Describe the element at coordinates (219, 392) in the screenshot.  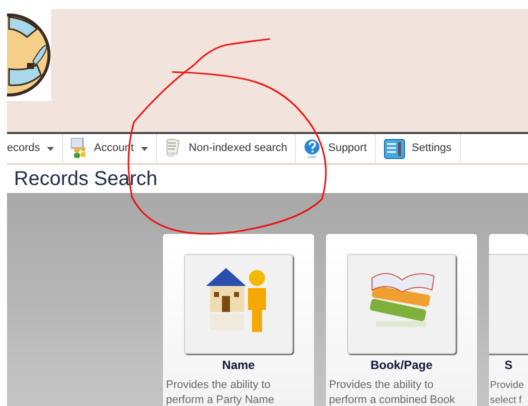
I see `card-description: Provides the ability to perform a Party Name` at that location.